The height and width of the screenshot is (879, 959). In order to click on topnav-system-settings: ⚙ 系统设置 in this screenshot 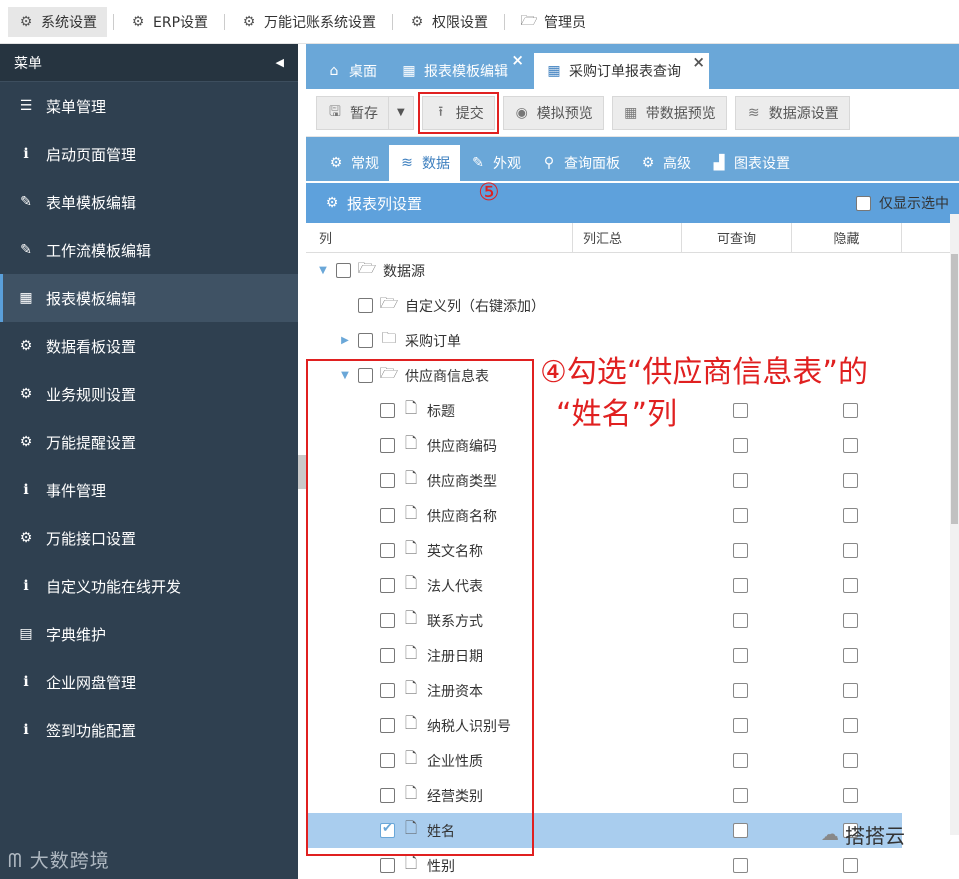, I will do `click(57, 21)`.